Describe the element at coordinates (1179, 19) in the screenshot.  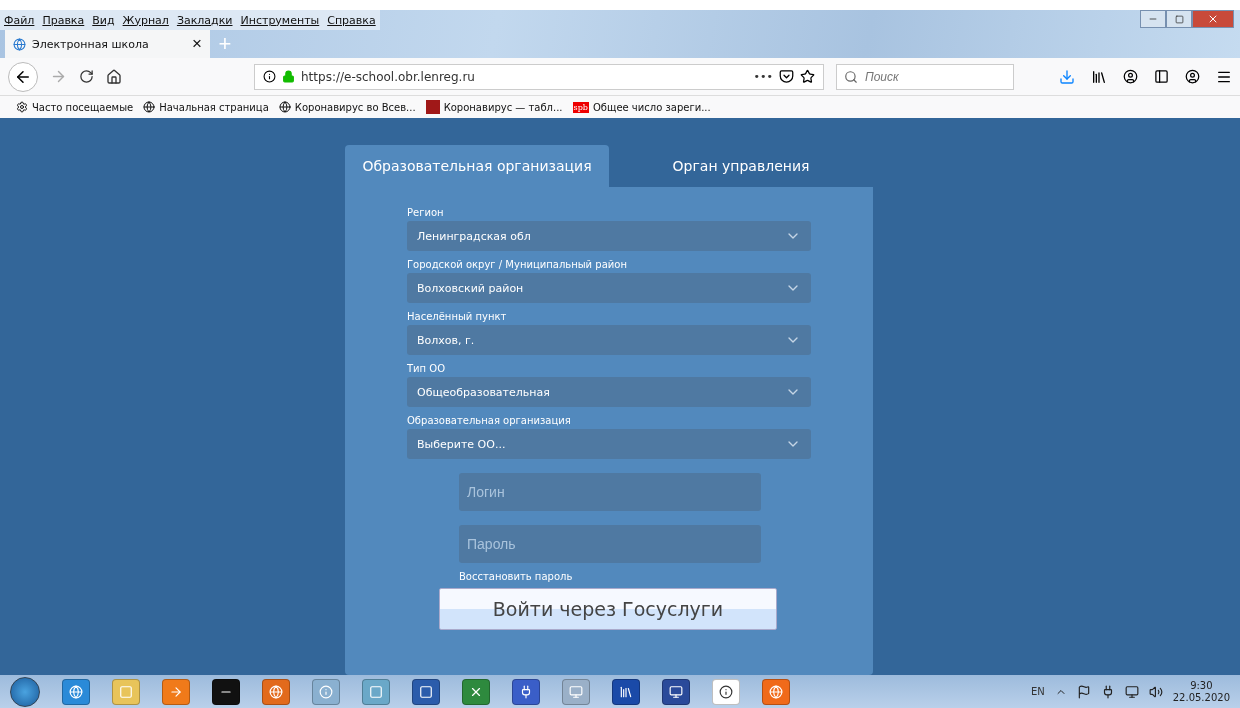
I see `maximize-icon` at that location.